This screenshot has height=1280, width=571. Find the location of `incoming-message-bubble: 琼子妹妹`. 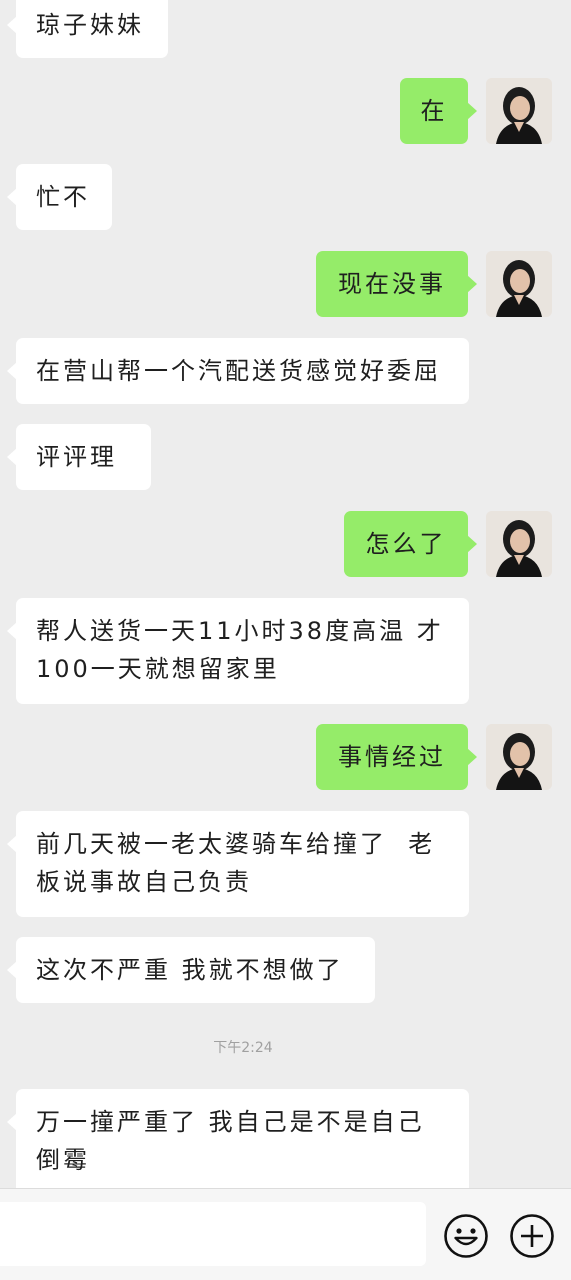

incoming-message-bubble: 琼子妹妹 is located at coordinates (87, 29).